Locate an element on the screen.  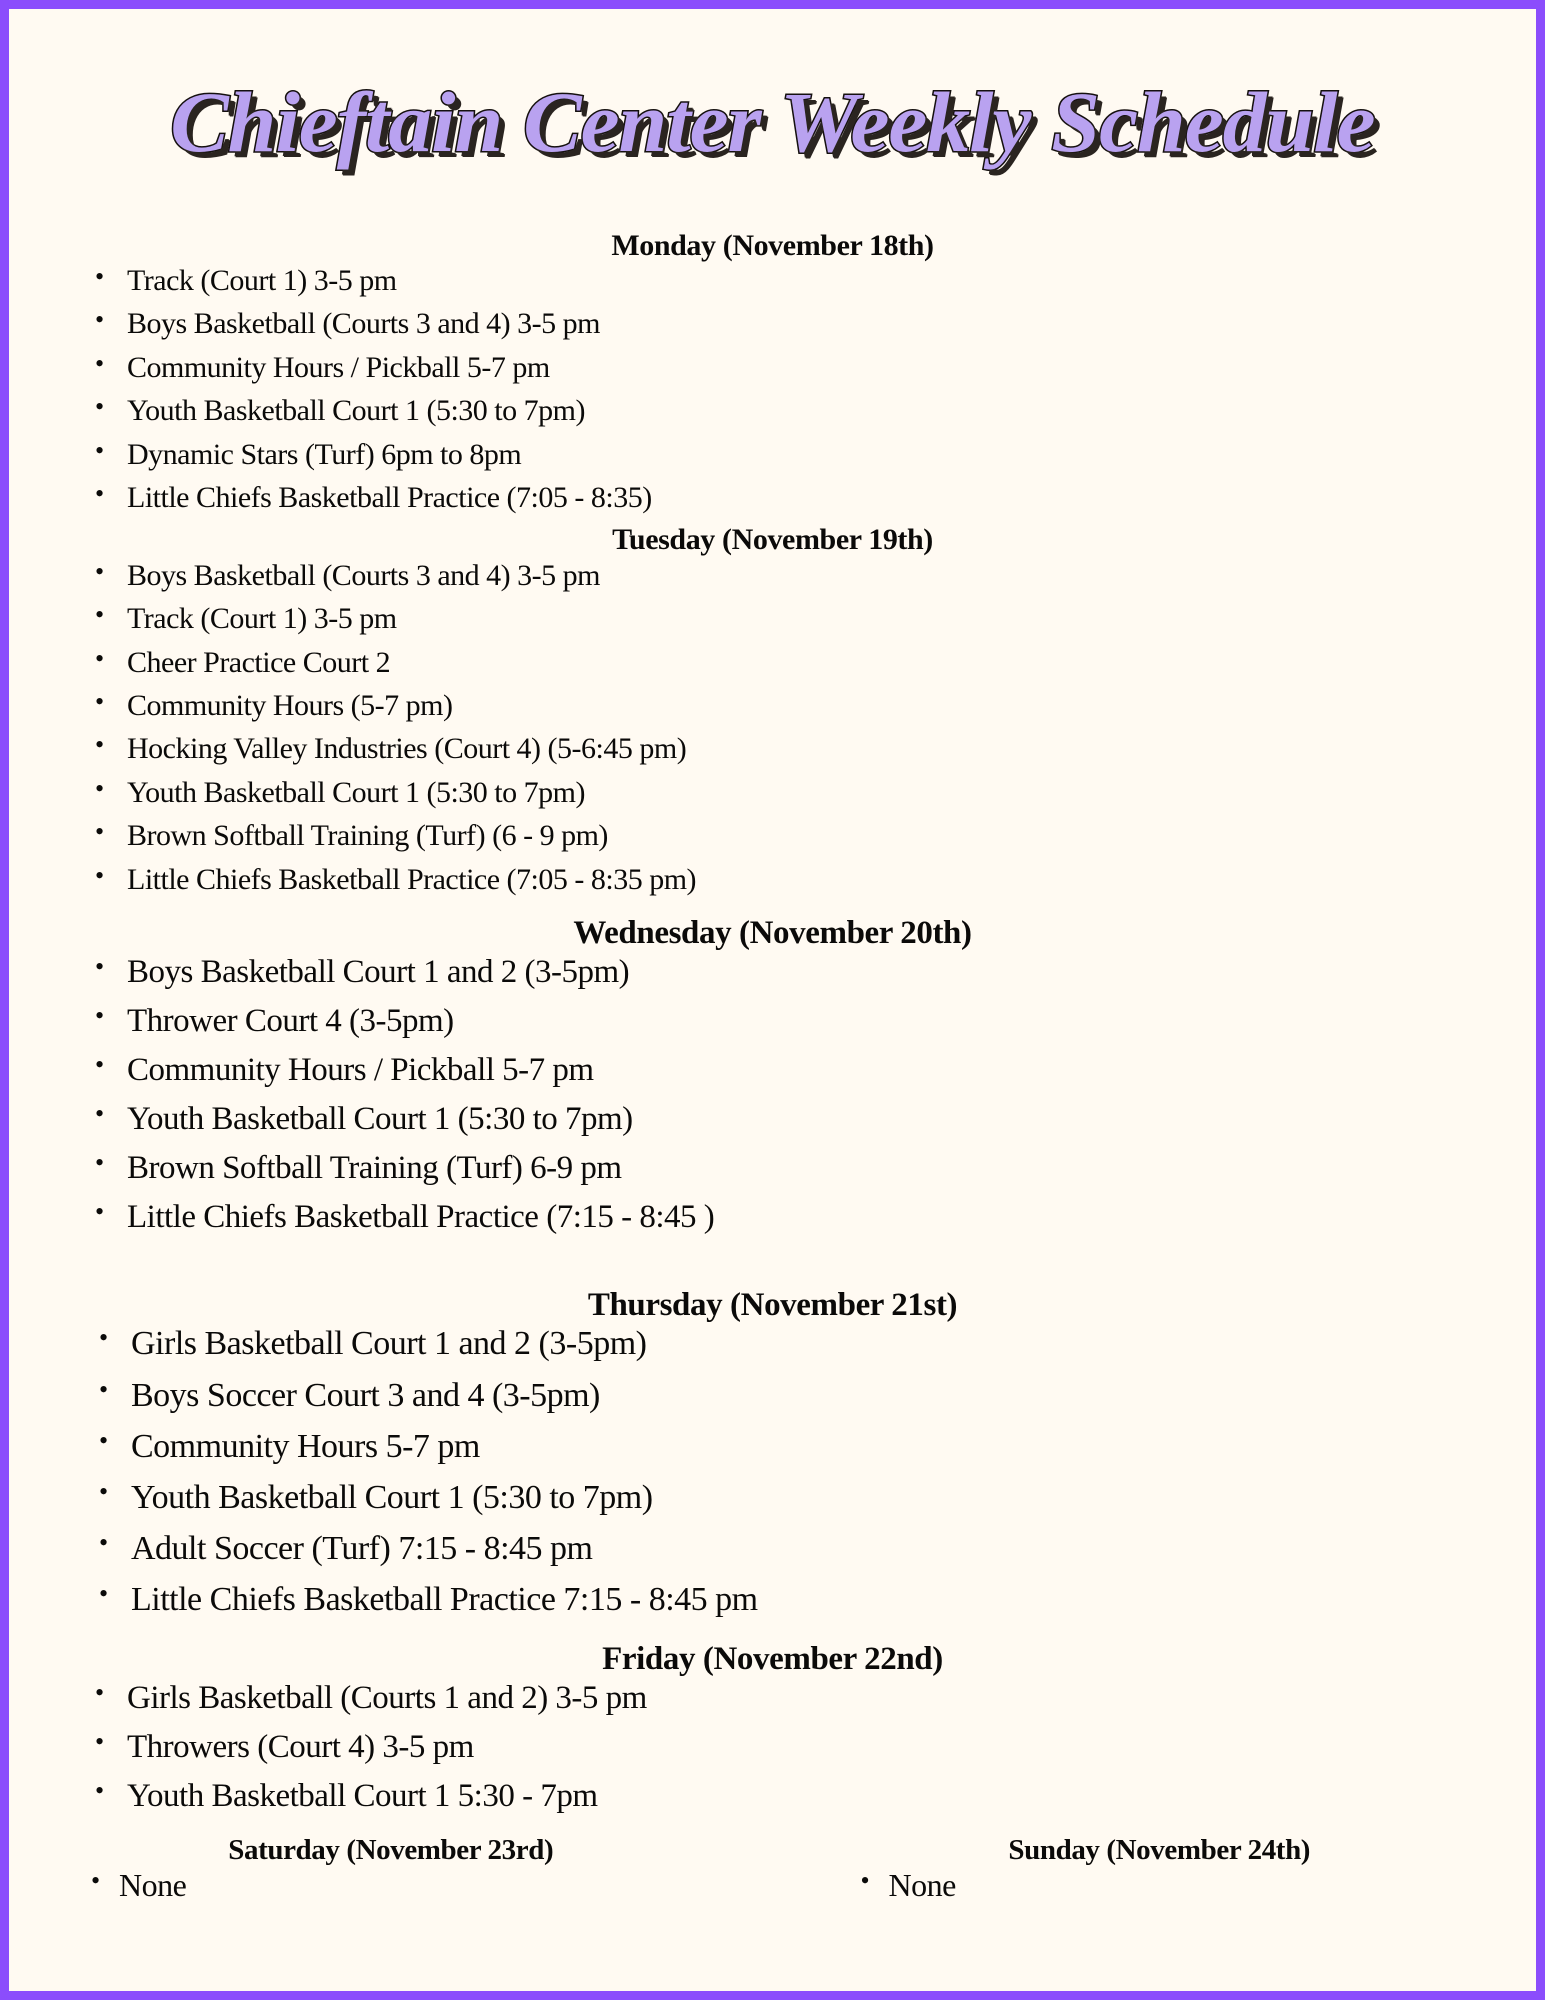
day-section-saturday: Saturday (November 23rd) None is located at coordinates (391, 1872).